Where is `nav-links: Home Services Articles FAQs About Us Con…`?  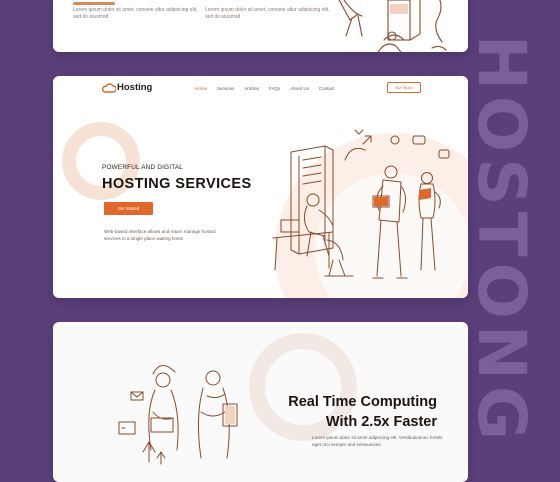
nav-links: Home Services Articles FAQs About Us Con… is located at coordinates (264, 88).